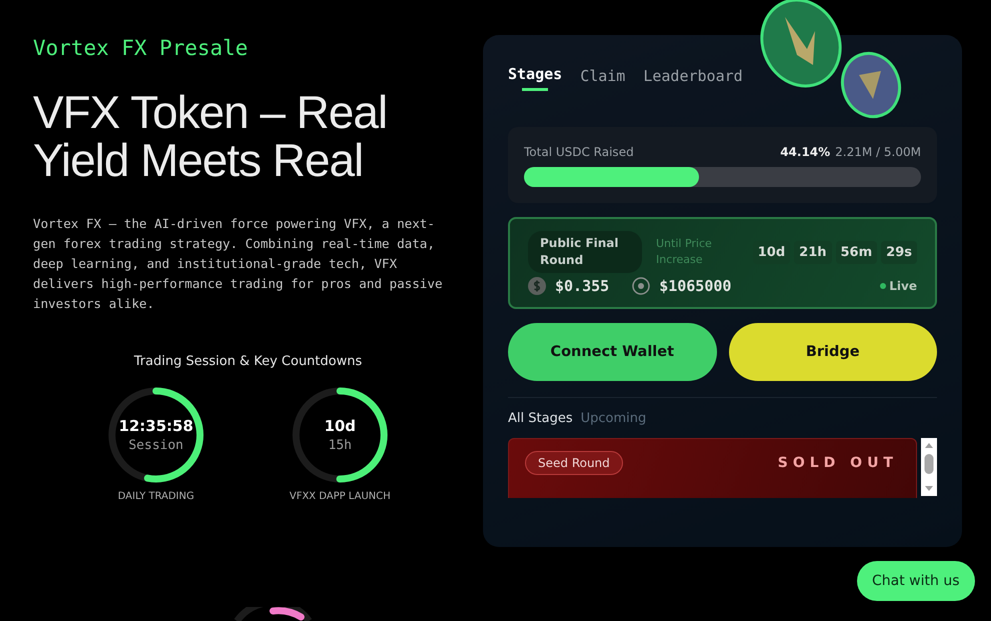  Describe the element at coordinates (582, 286) in the screenshot. I see `token-price: $0.355` at that location.